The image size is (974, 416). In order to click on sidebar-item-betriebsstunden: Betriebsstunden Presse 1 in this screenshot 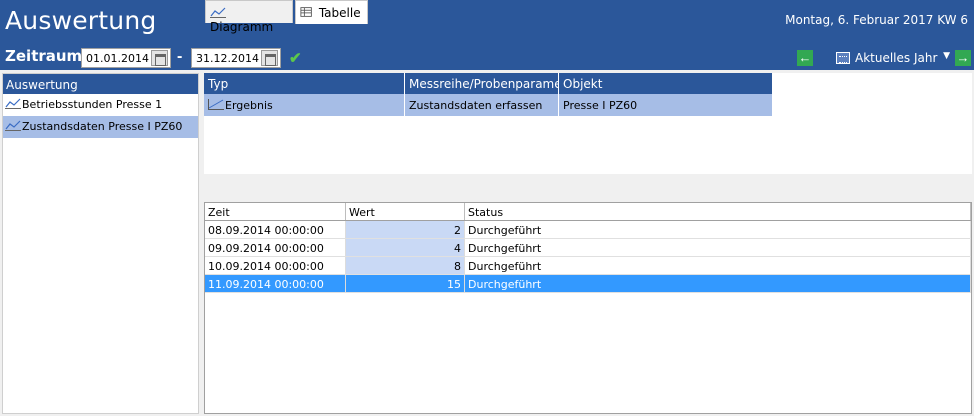, I will do `click(100, 105)`.